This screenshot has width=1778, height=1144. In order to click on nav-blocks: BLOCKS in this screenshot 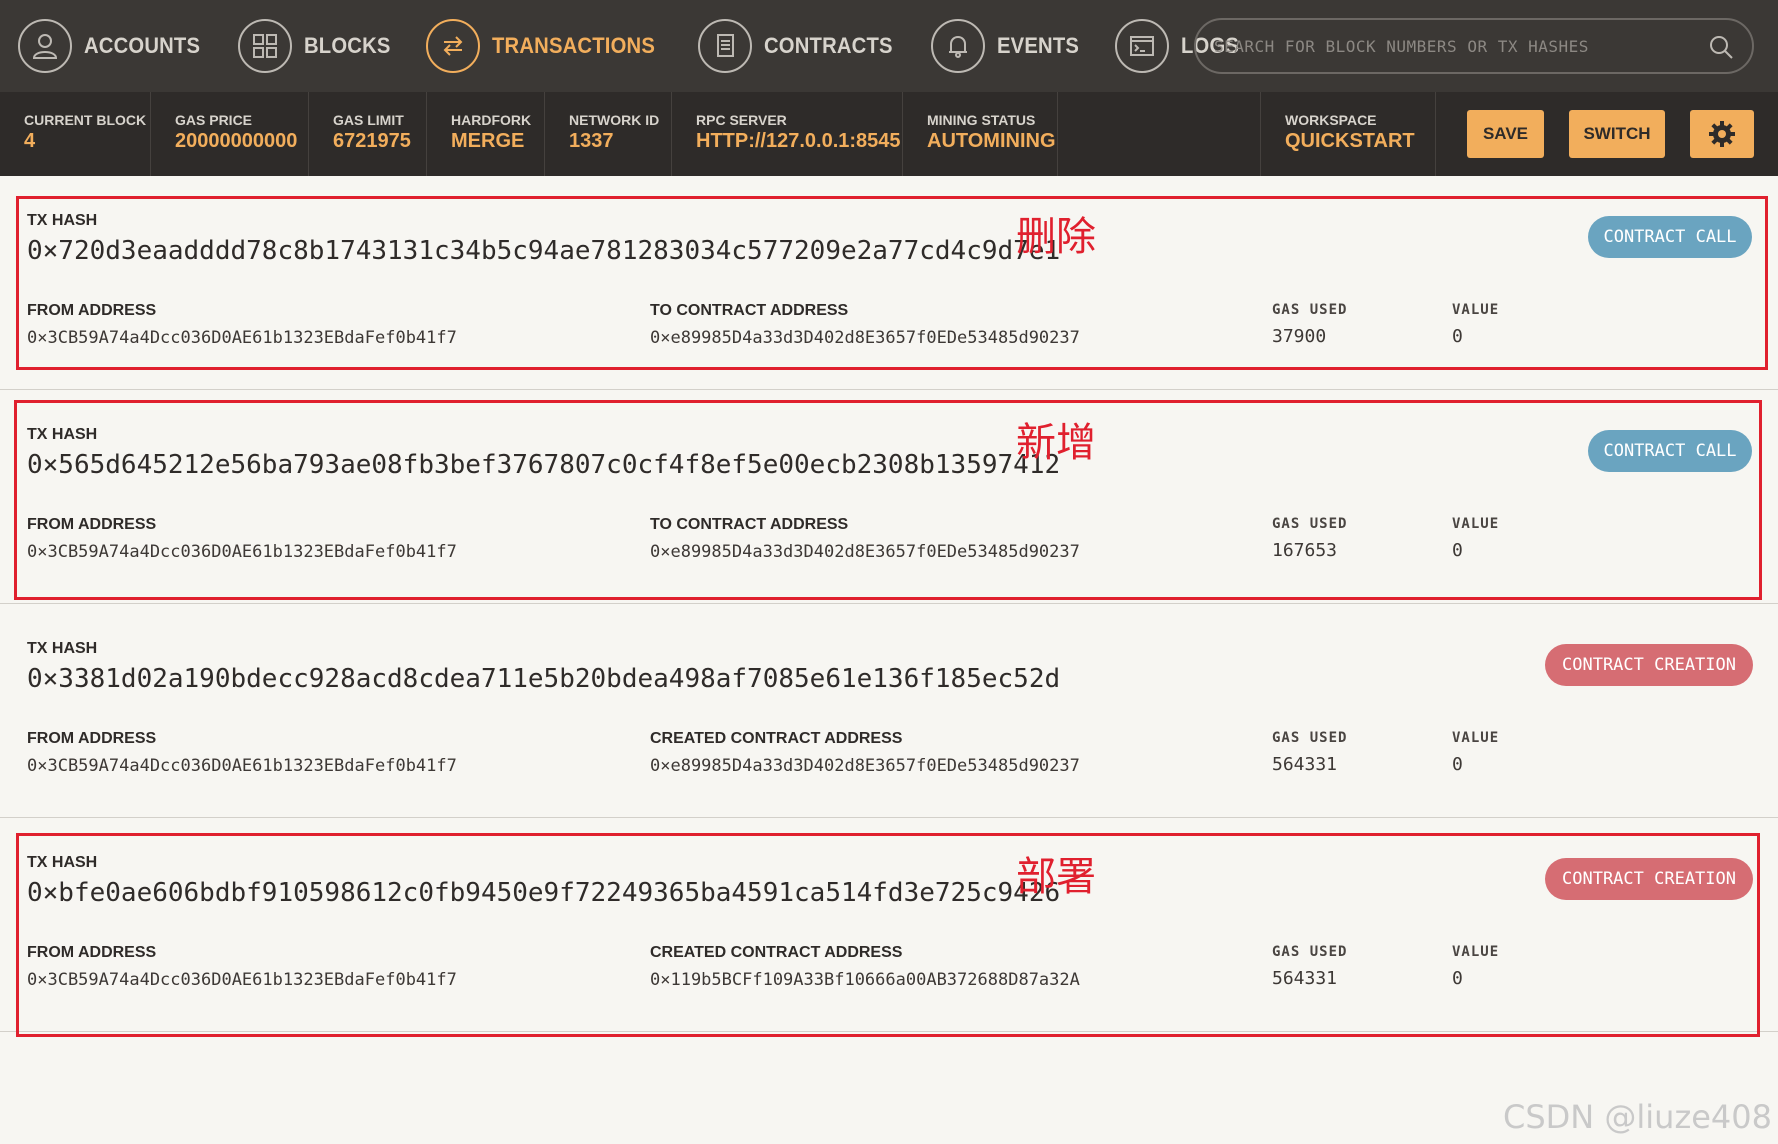, I will do `click(318, 46)`.